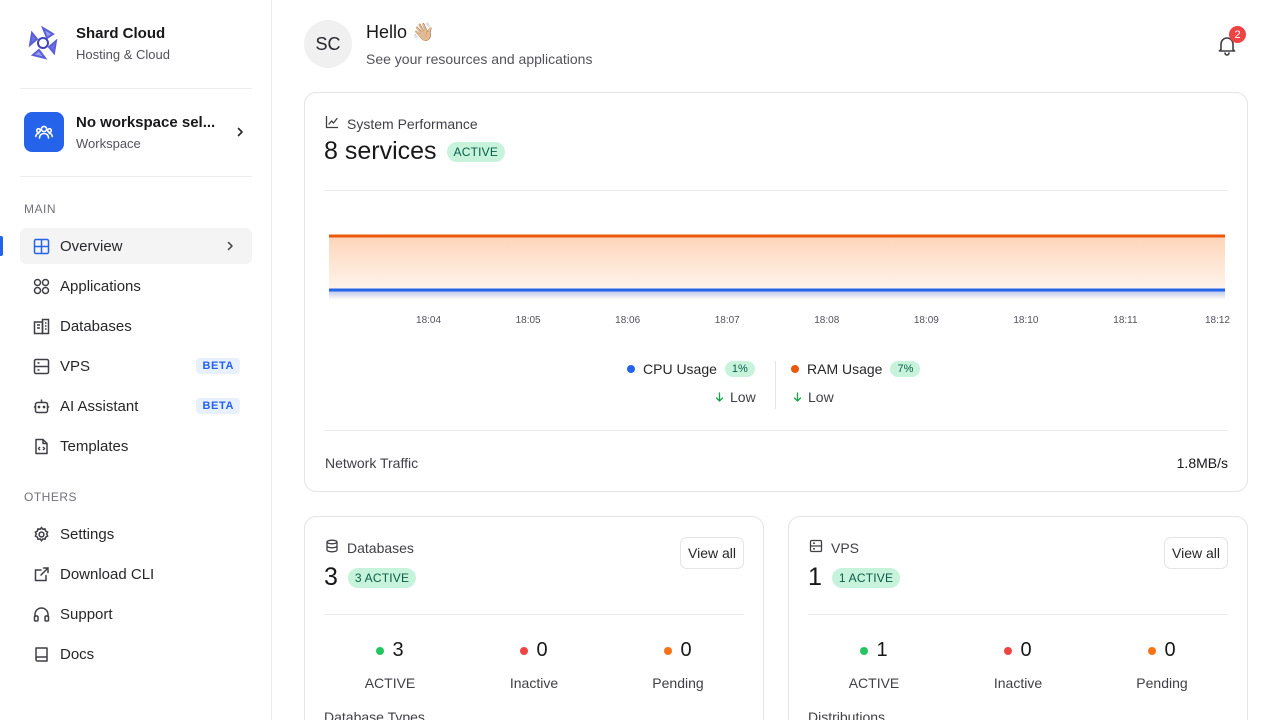 Image resolution: width=1280 pixels, height=720 pixels. Describe the element at coordinates (398, 650) in the screenshot. I see `stat-value: 3` at that location.